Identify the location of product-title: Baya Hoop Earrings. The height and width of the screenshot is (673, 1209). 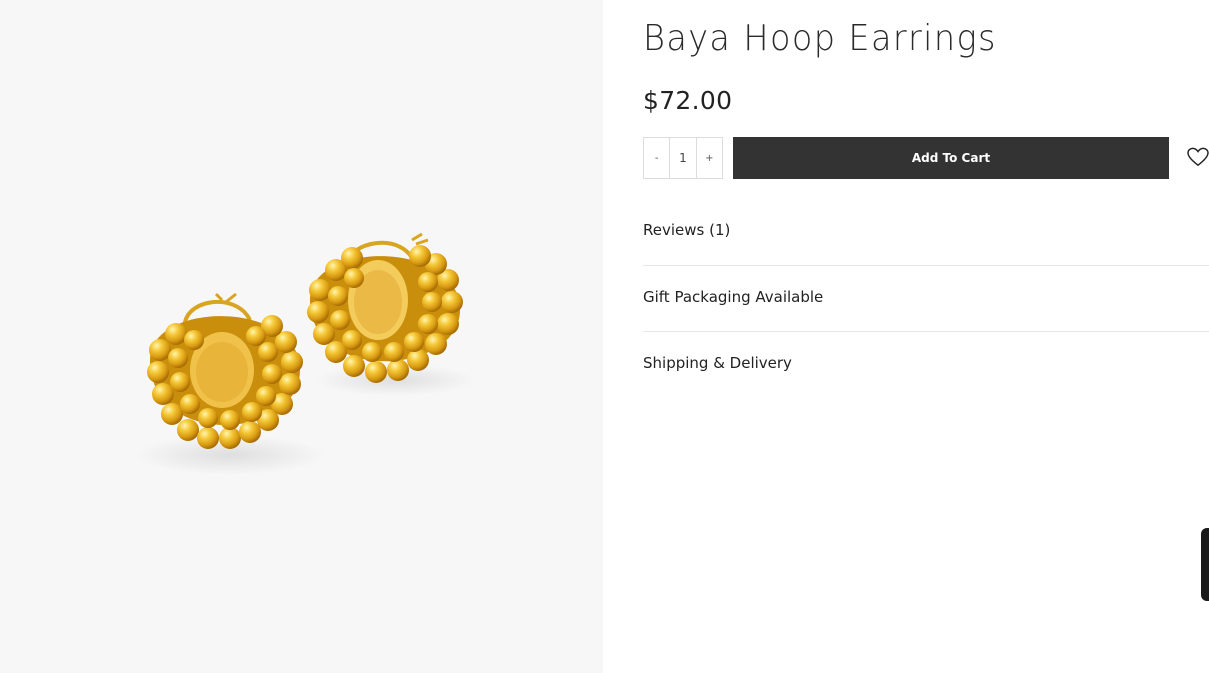
(820, 38).